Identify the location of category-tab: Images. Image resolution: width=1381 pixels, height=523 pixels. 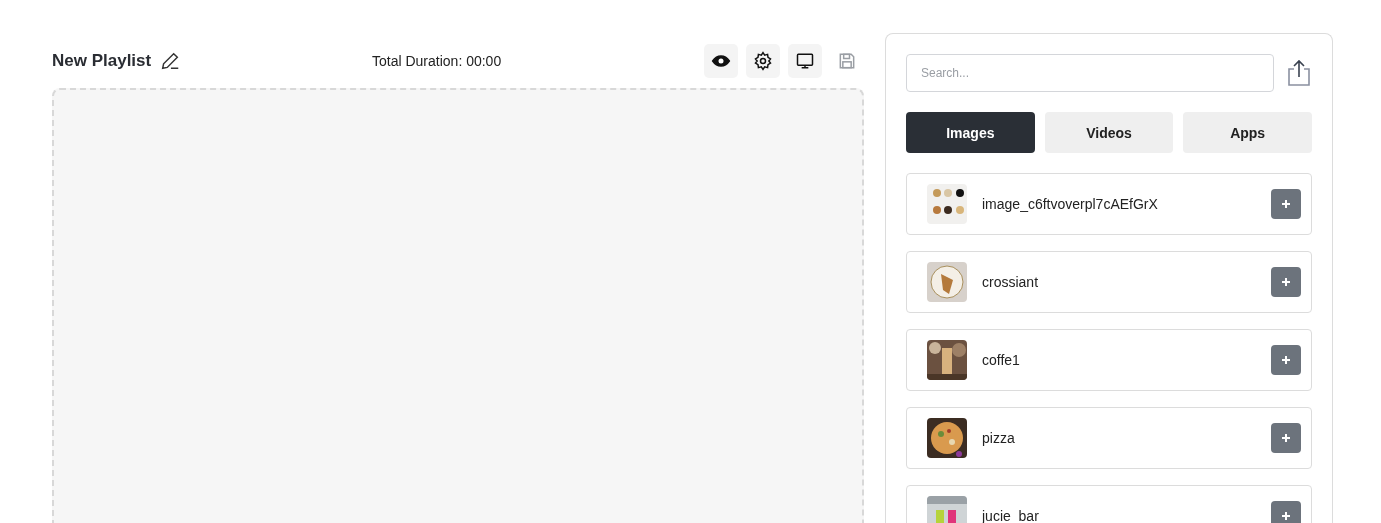
(970, 132).